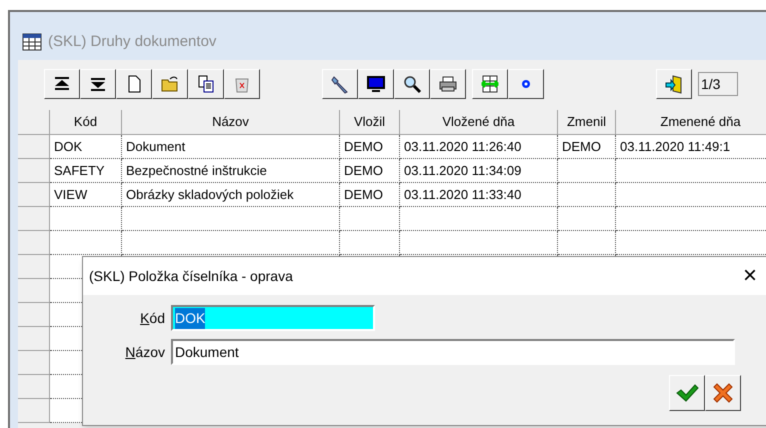 The height and width of the screenshot is (428, 766). What do you see at coordinates (32, 42) in the screenshot?
I see `table-icon` at bounding box center [32, 42].